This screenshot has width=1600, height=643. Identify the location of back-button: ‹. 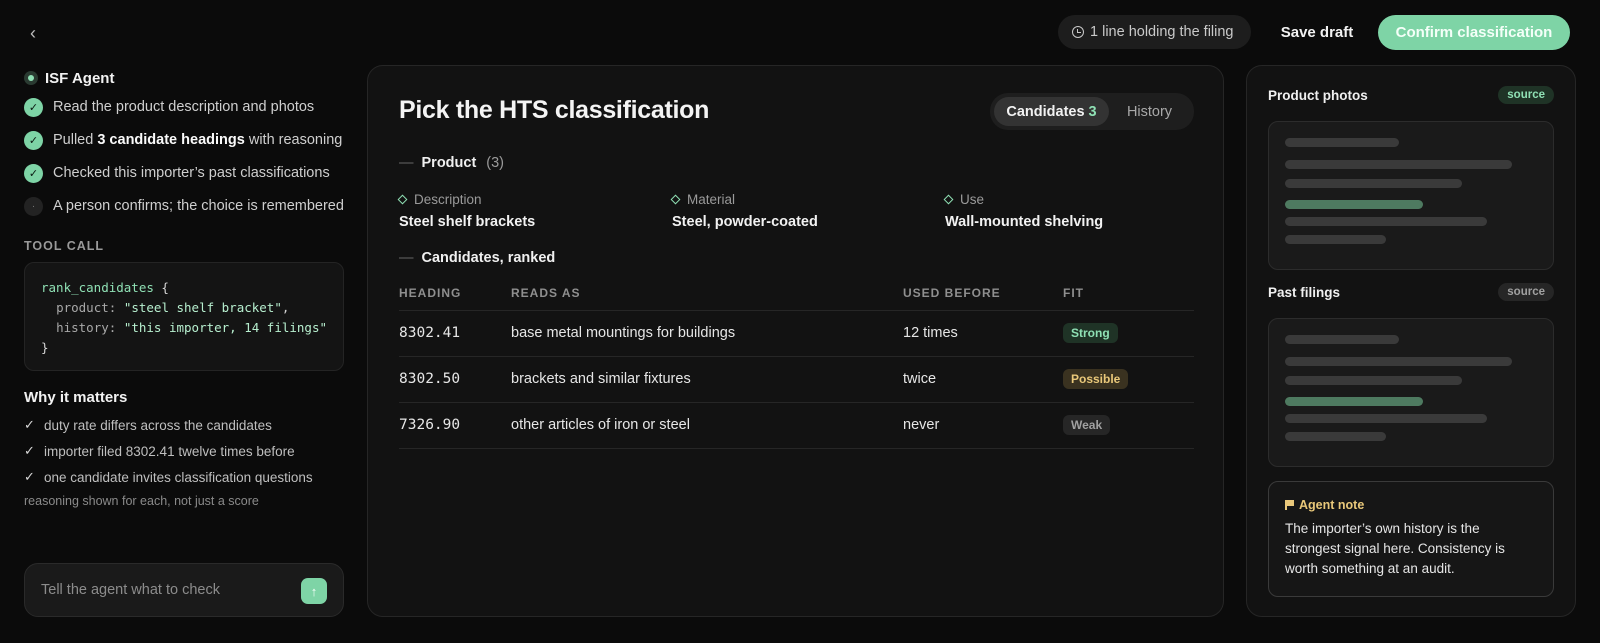
(33, 33).